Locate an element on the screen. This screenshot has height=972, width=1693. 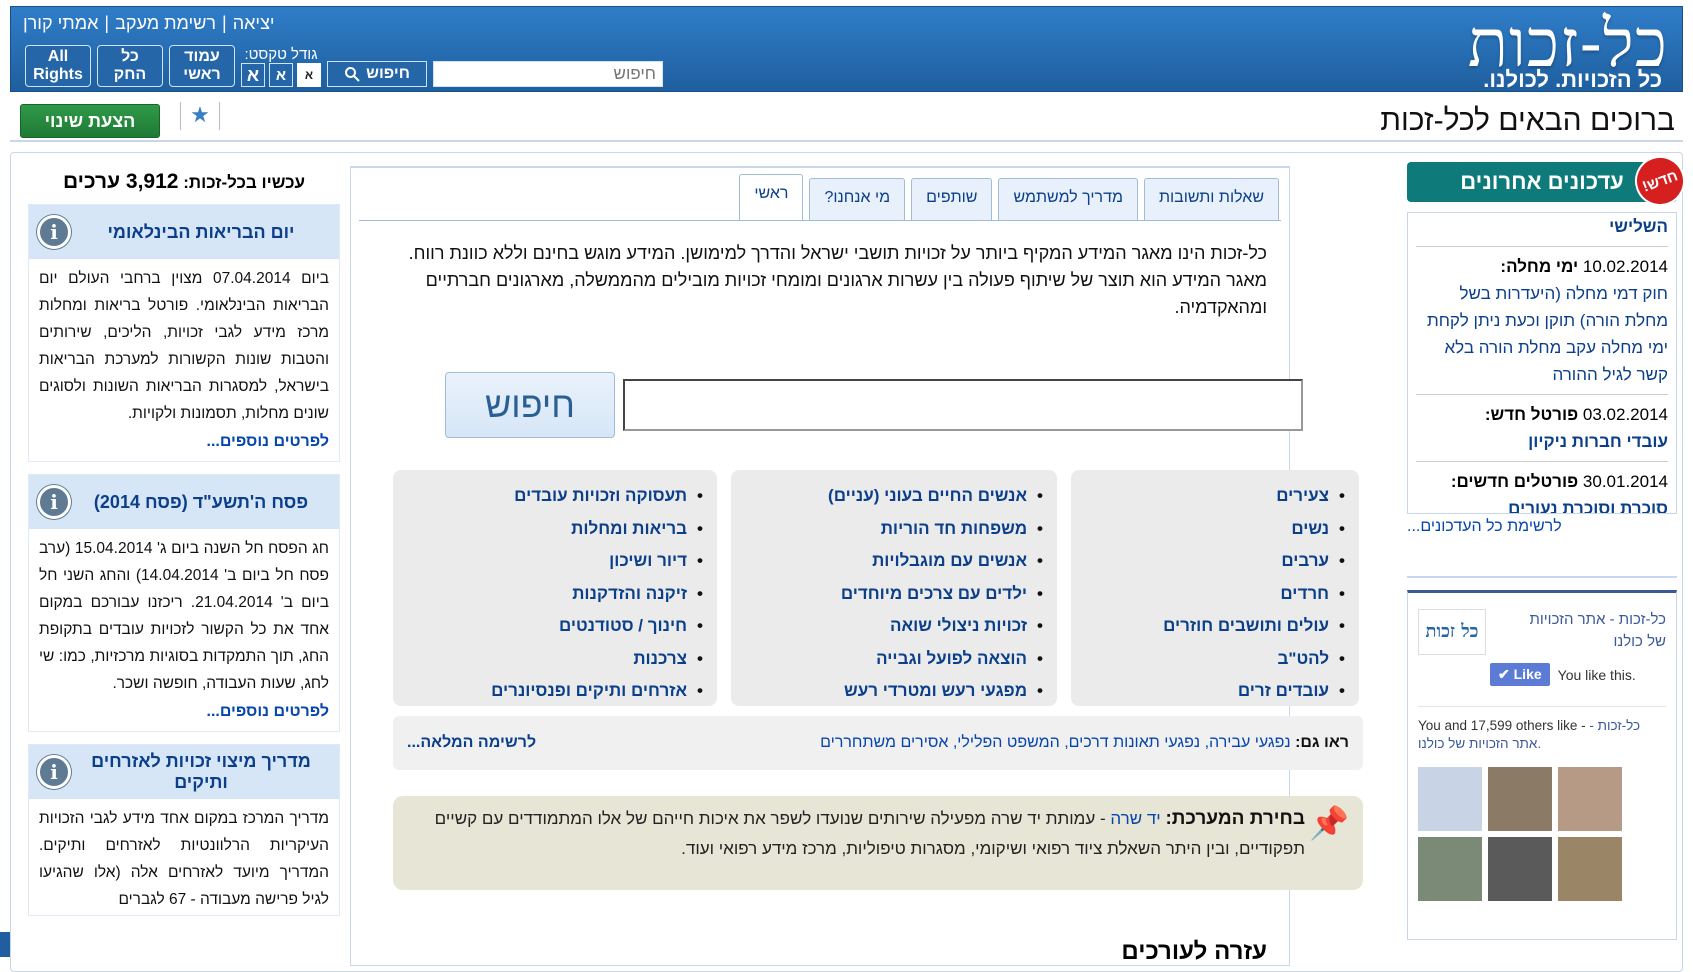
divider is located at coordinates (1542, 577).